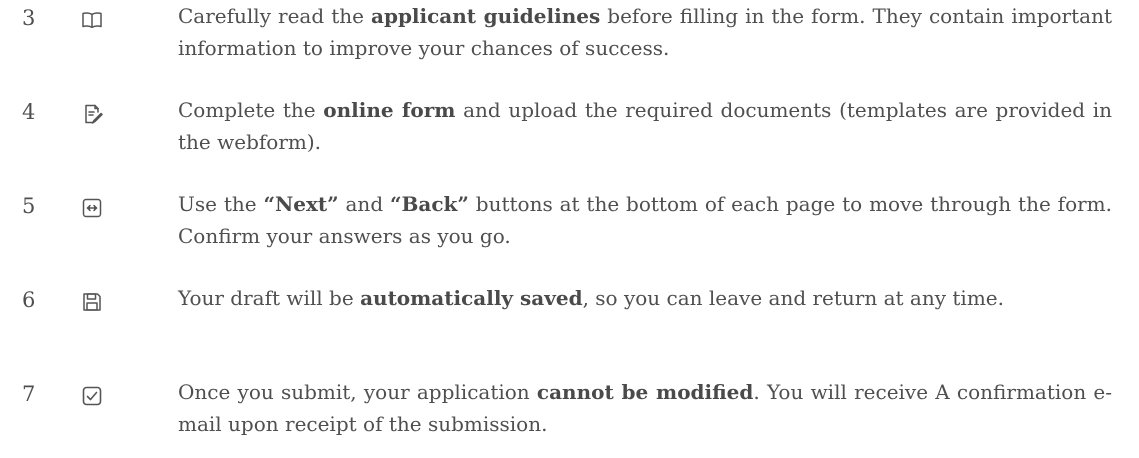  I want to click on step-emphasis: “Next”, so click(301, 204).